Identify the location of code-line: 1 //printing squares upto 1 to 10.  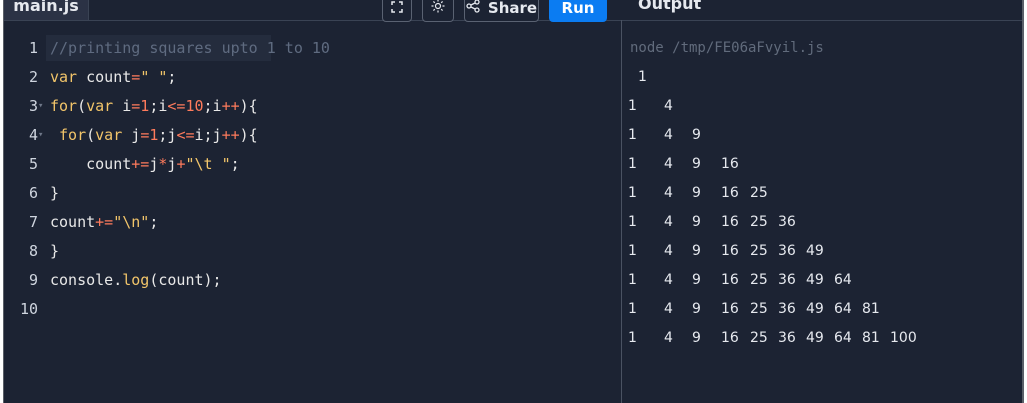
(312, 49).